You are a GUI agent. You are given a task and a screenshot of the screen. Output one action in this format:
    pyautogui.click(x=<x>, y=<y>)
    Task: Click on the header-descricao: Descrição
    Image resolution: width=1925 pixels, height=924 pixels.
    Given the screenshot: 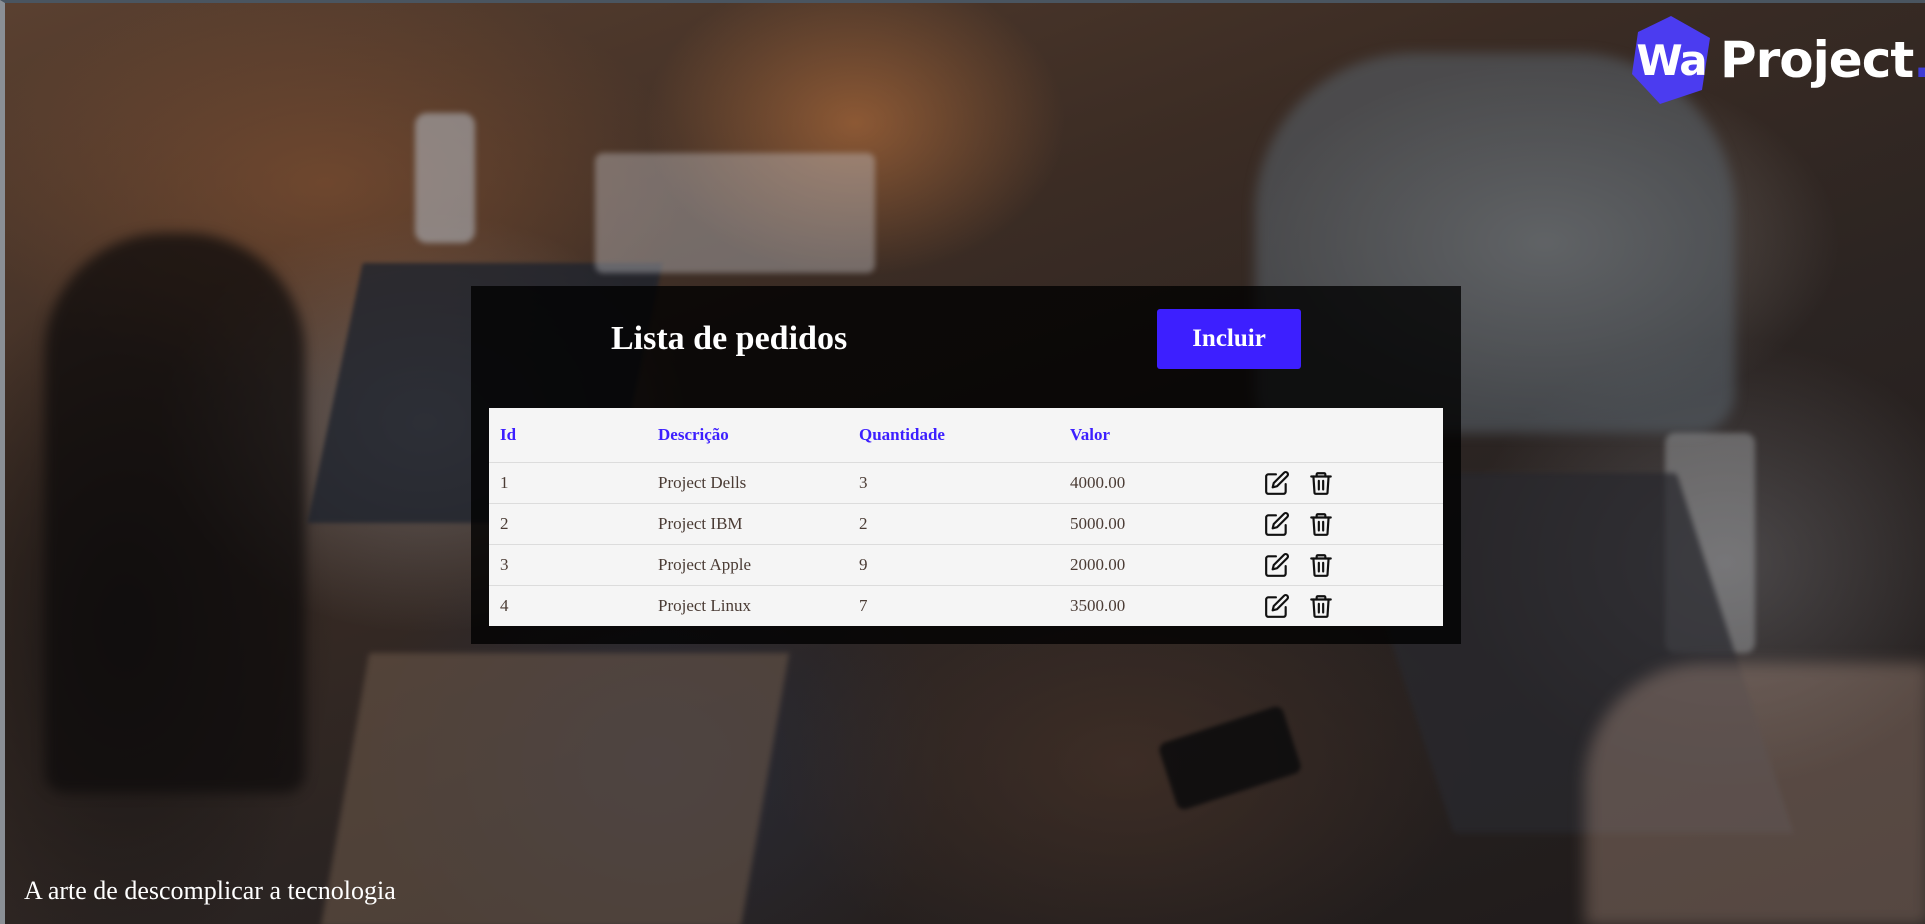 What is the action you would take?
    pyautogui.click(x=747, y=435)
    